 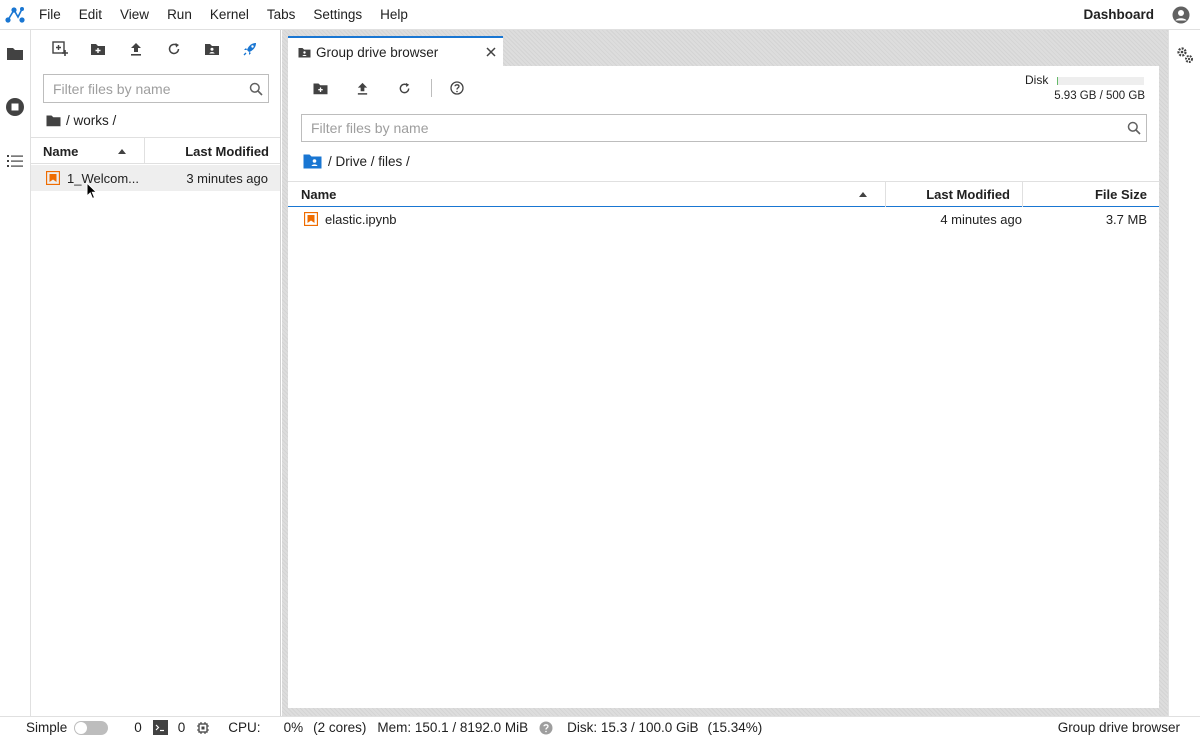 What do you see at coordinates (304, 52) in the screenshot?
I see `drive-tab-icon` at bounding box center [304, 52].